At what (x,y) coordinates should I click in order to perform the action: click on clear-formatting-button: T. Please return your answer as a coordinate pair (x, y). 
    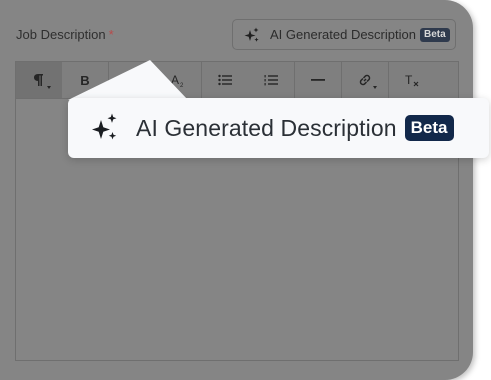
    Looking at the image, I should click on (412, 80).